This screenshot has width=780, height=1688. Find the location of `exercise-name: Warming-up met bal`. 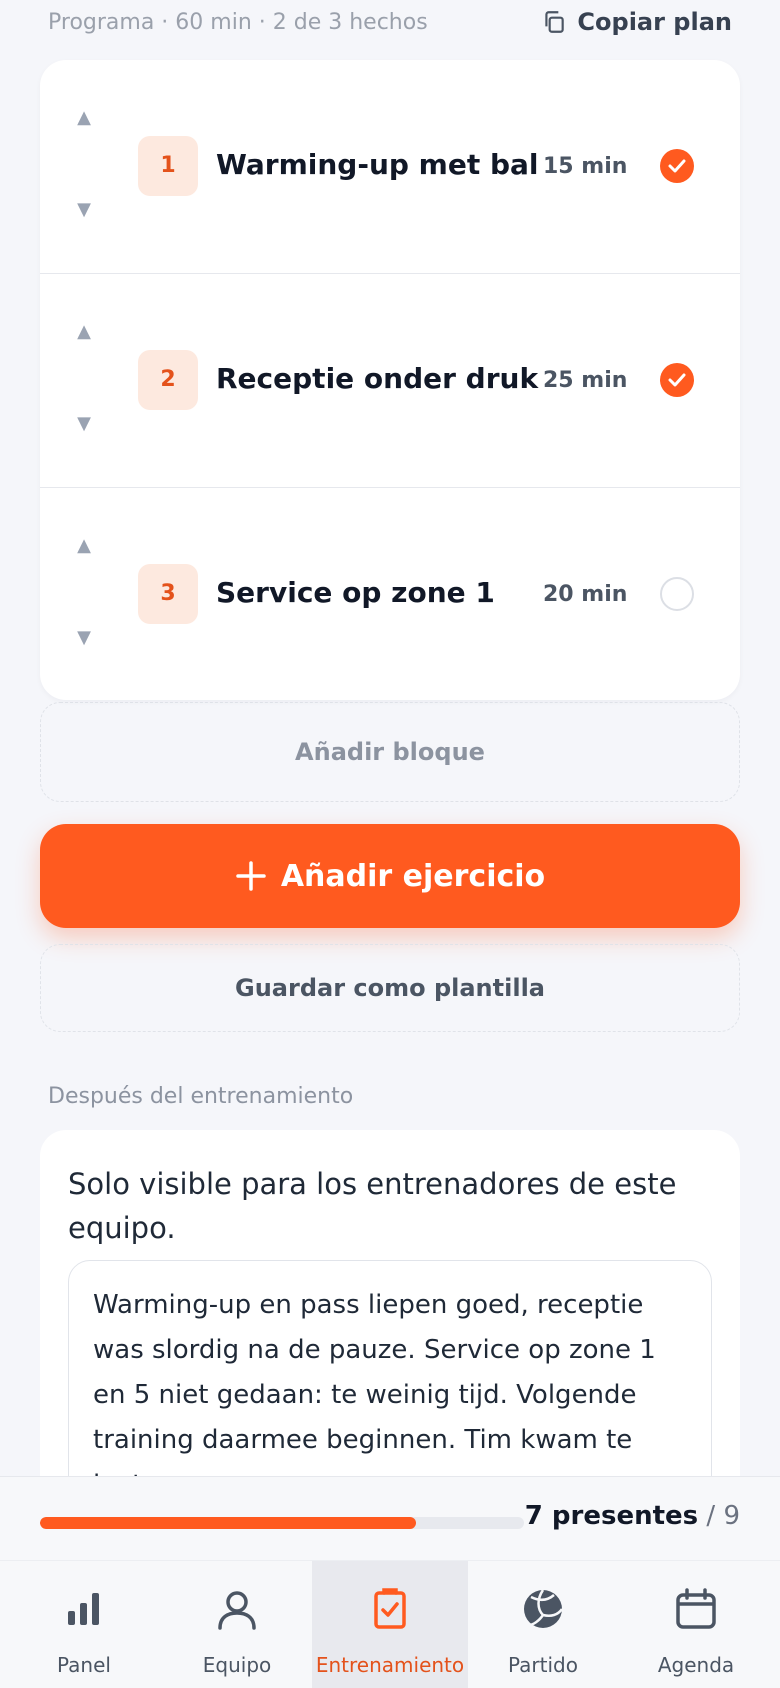

exercise-name: Warming-up met bal is located at coordinates (377, 164).